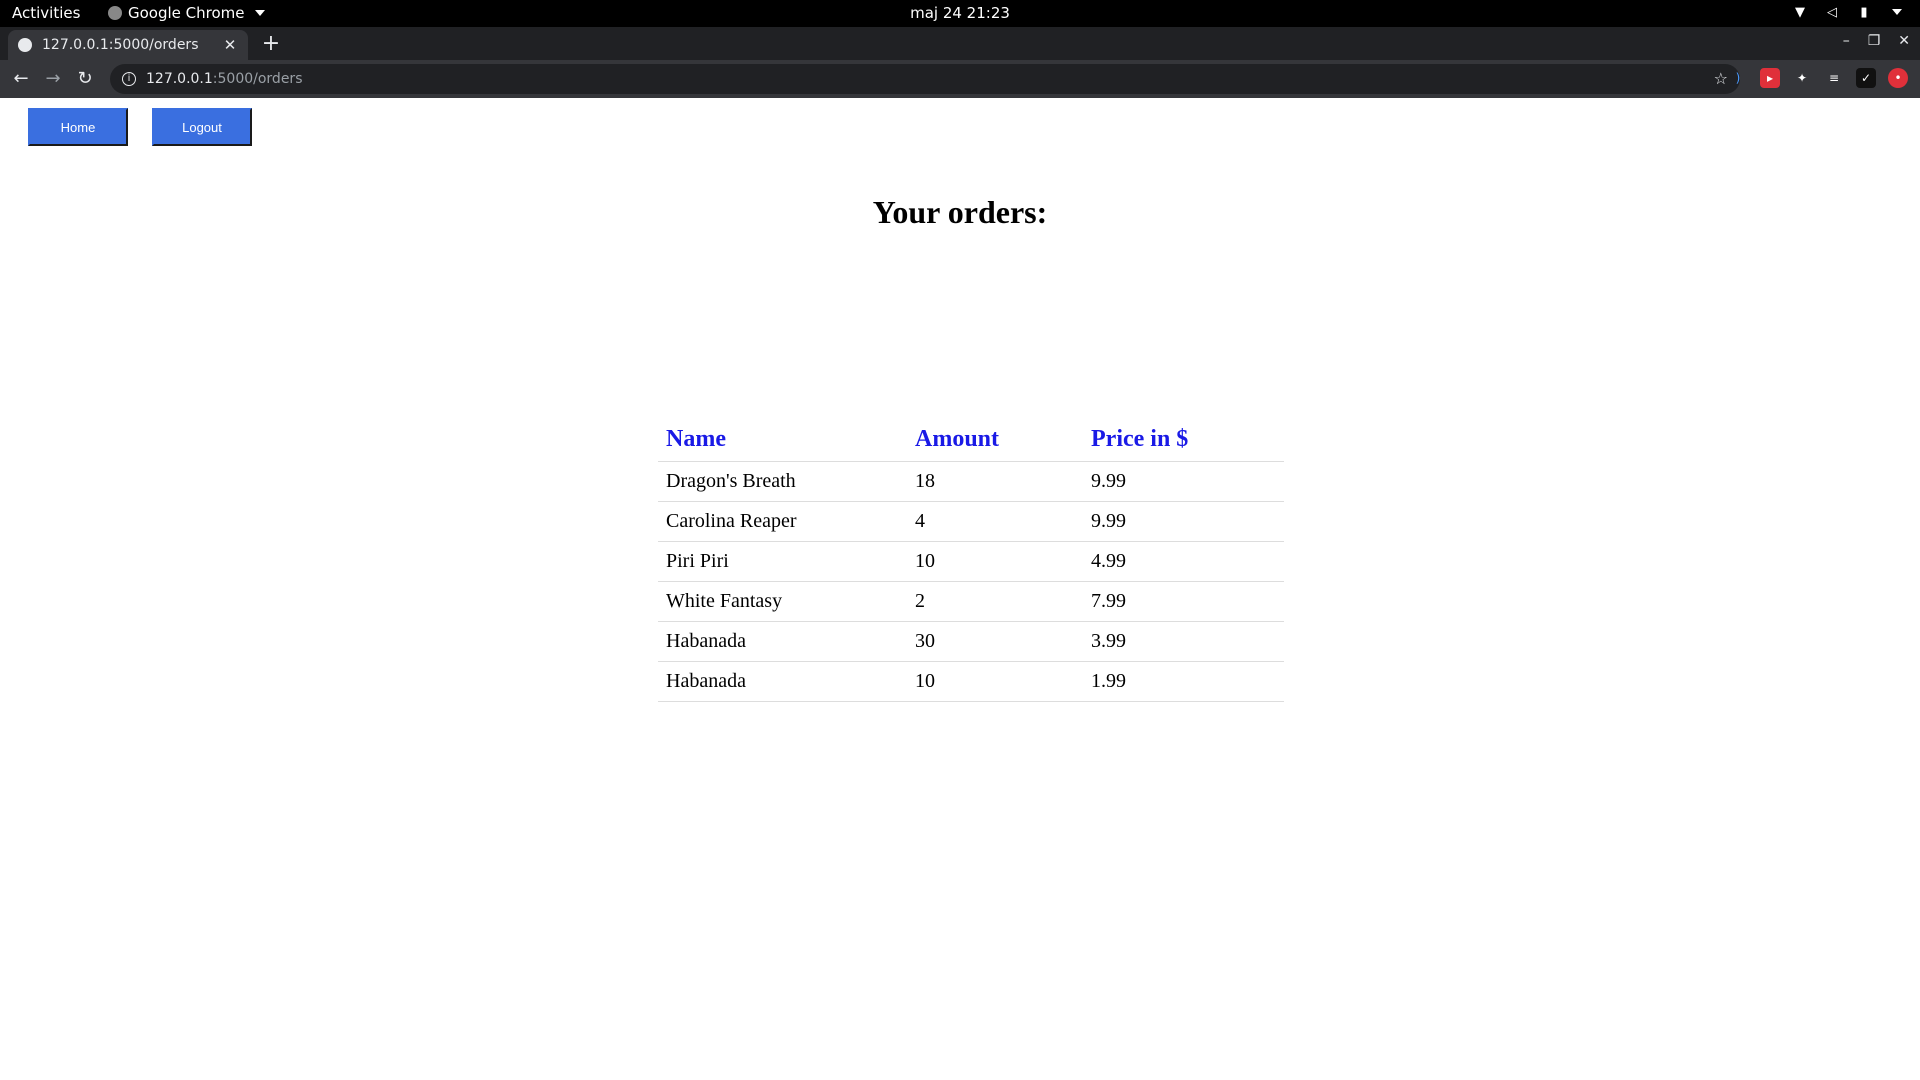 The image size is (1920, 1080). Describe the element at coordinates (995, 641) in the screenshot. I see `cell-amount: 30` at that location.